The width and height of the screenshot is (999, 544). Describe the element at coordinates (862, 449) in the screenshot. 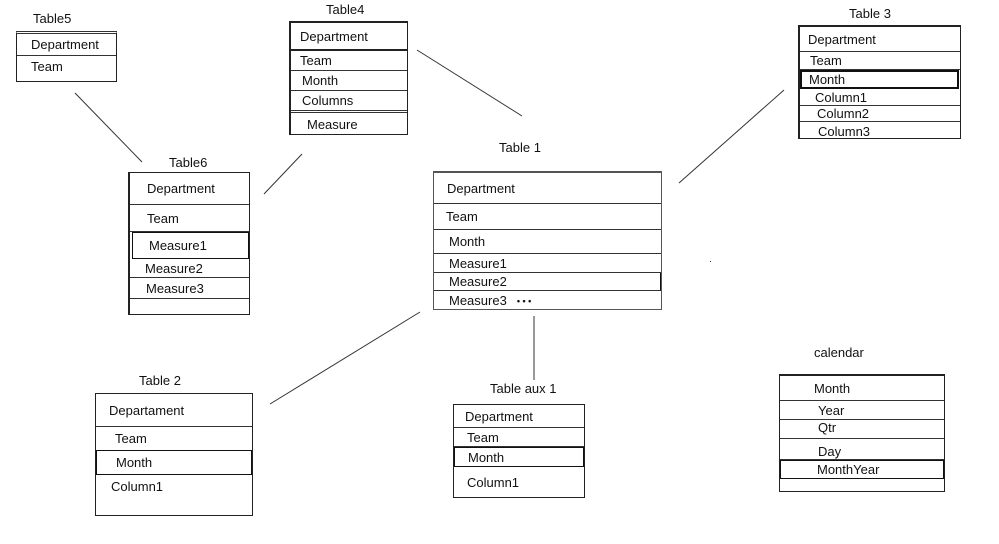

I see `calendar-field: Day` at that location.